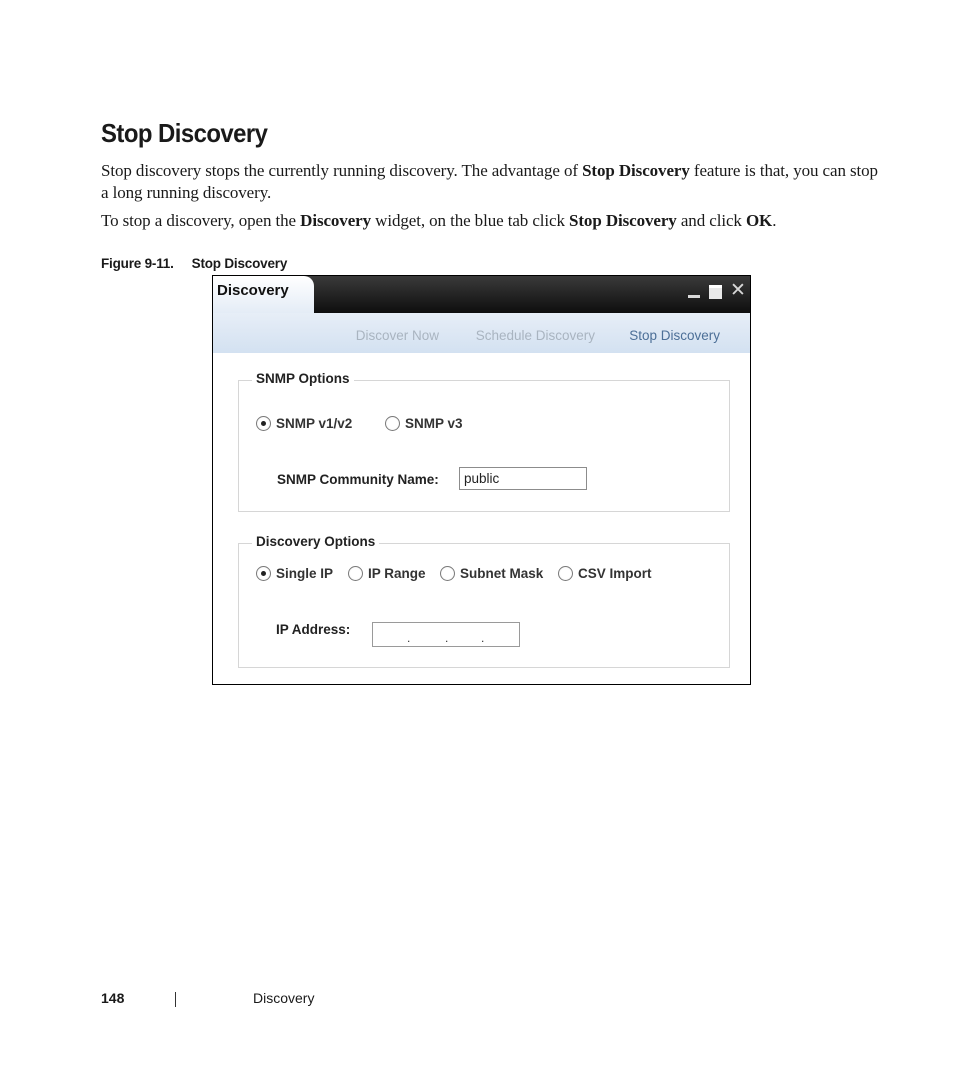 The image size is (954, 1065). What do you see at coordinates (303, 378) in the screenshot?
I see `snmp-options-legend: SNMP Options` at bounding box center [303, 378].